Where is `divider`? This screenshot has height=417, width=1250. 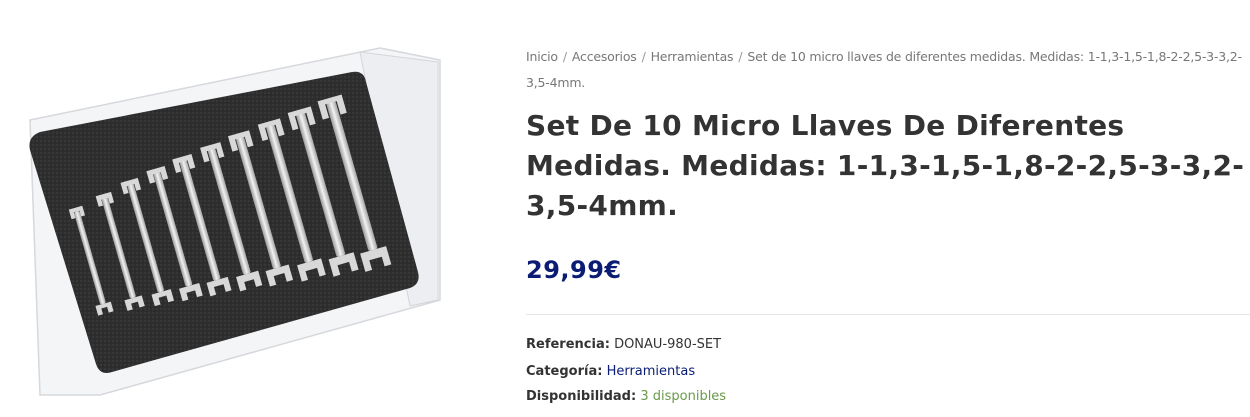 divider is located at coordinates (888, 314).